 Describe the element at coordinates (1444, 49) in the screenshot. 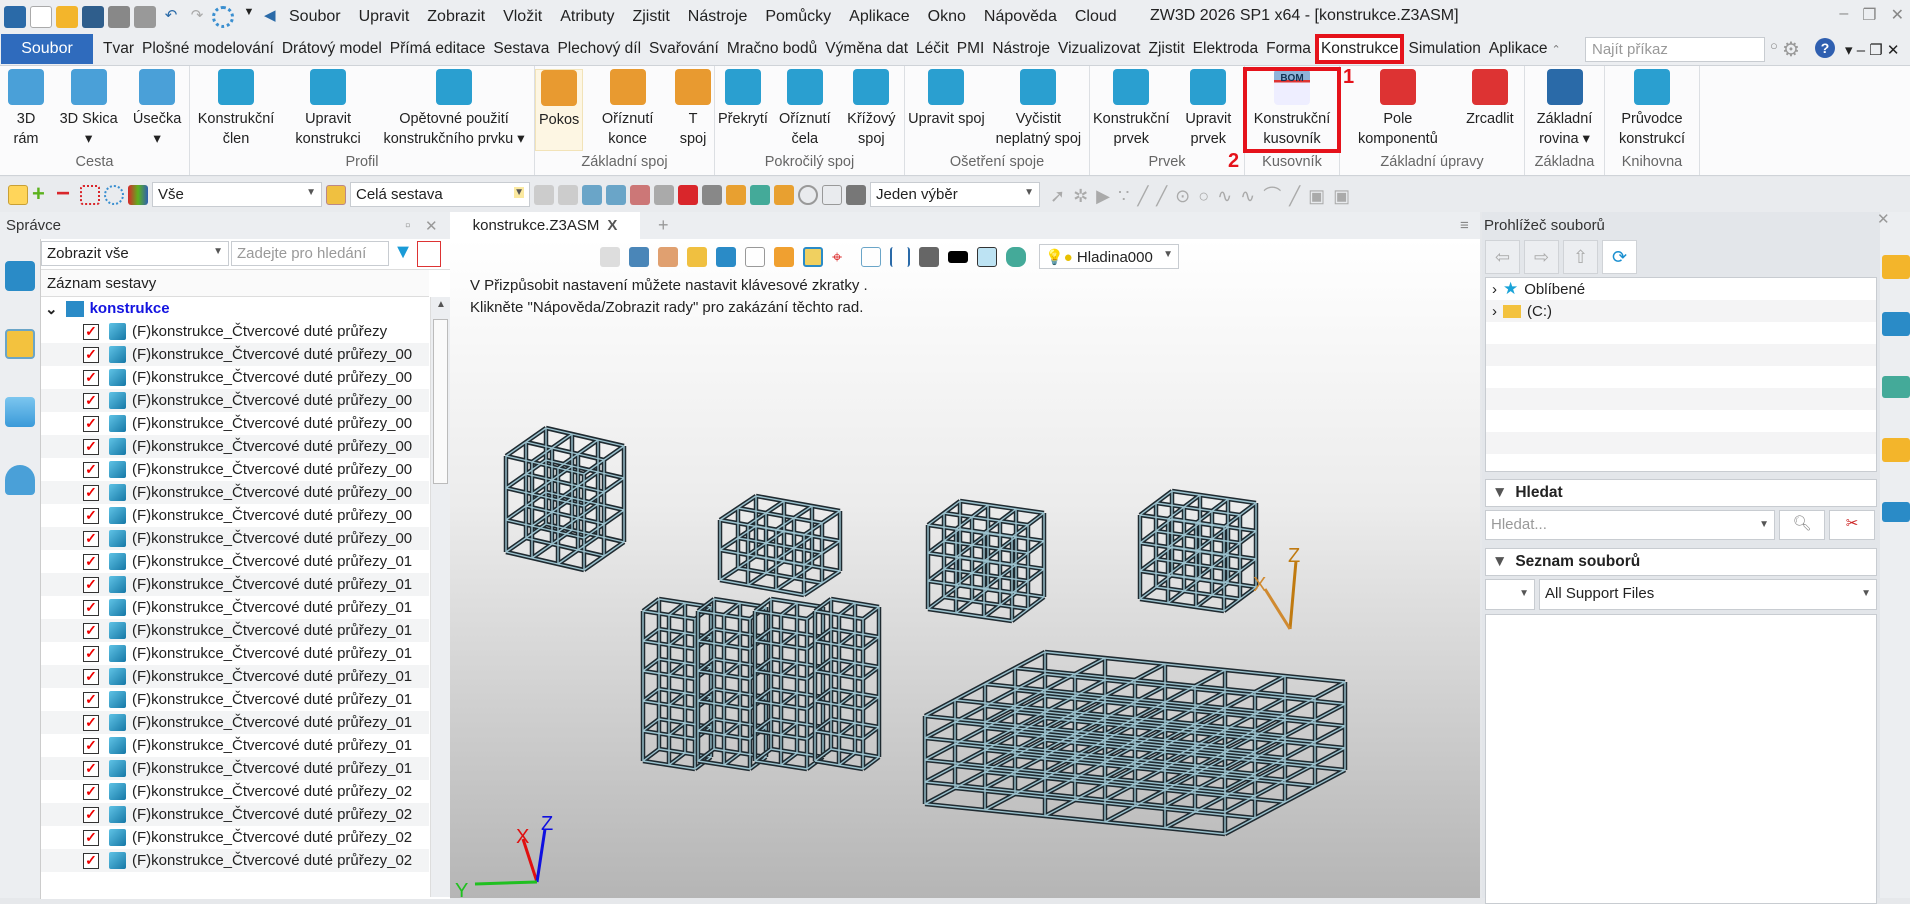

I see `tab-17: Simulation` at that location.